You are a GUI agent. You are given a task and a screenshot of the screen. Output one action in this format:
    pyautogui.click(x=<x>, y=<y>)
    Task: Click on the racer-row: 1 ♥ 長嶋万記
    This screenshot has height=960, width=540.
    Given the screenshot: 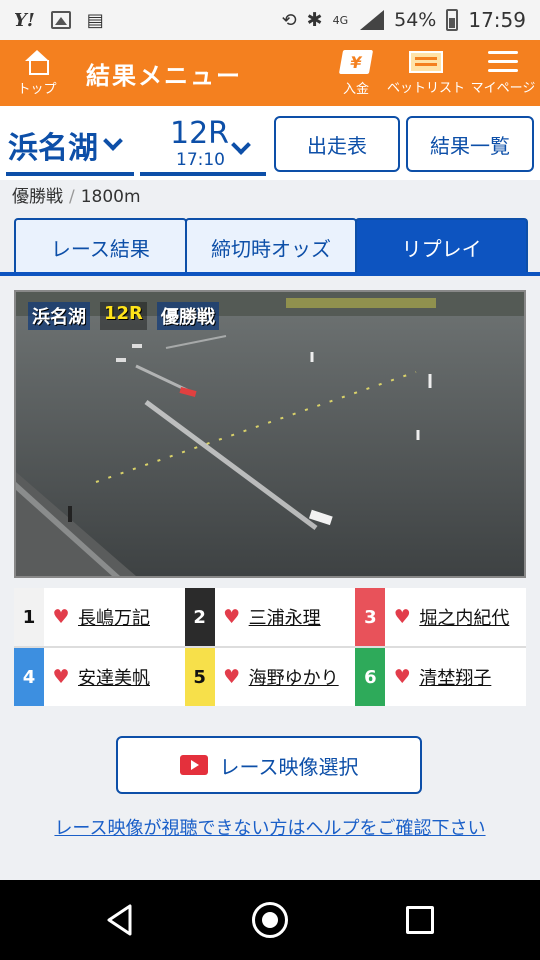 What is the action you would take?
    pyautogui.click(x=99, y=617)
    